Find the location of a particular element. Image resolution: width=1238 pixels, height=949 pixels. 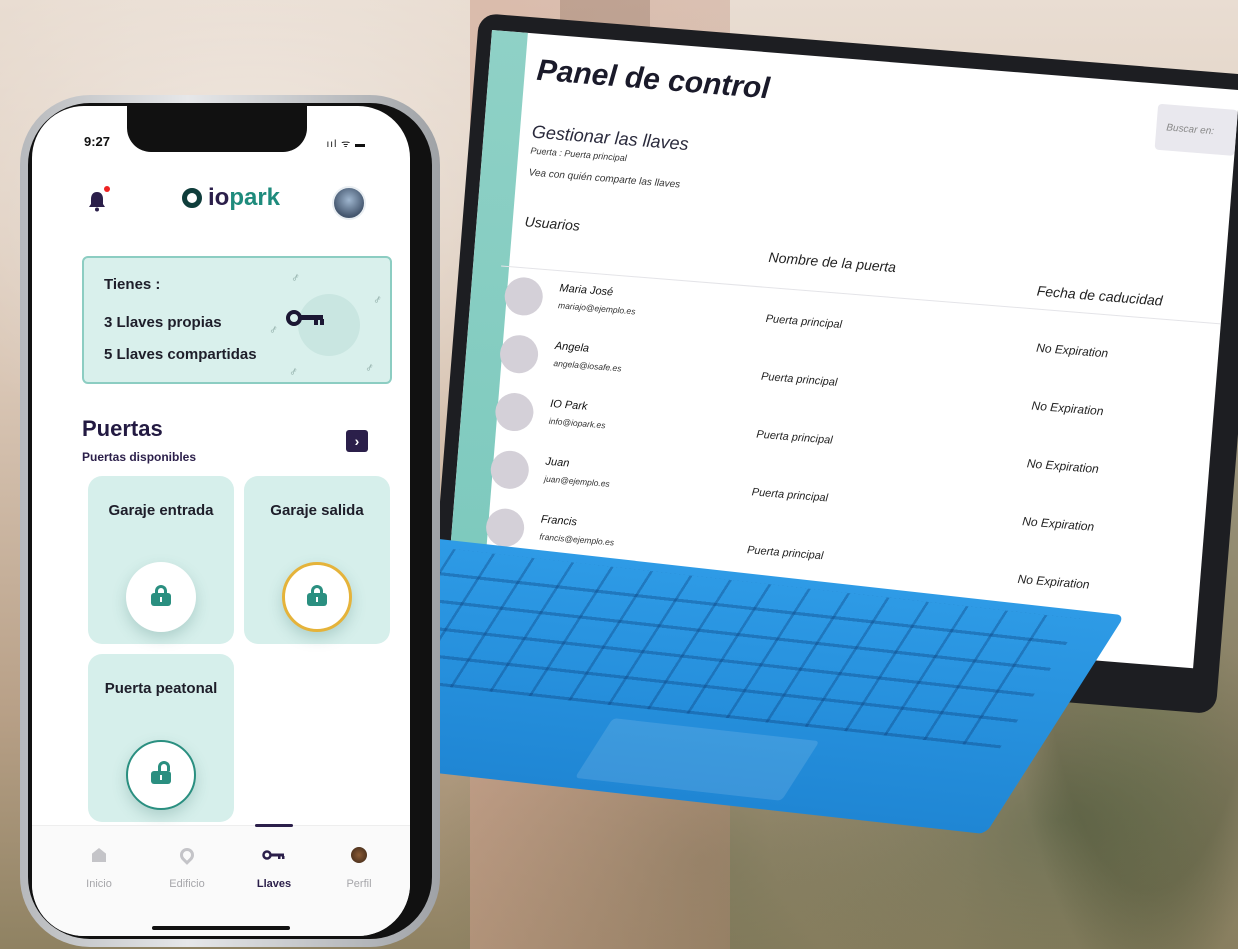

lock-button-in-progress is located at coordinates (317, 597).